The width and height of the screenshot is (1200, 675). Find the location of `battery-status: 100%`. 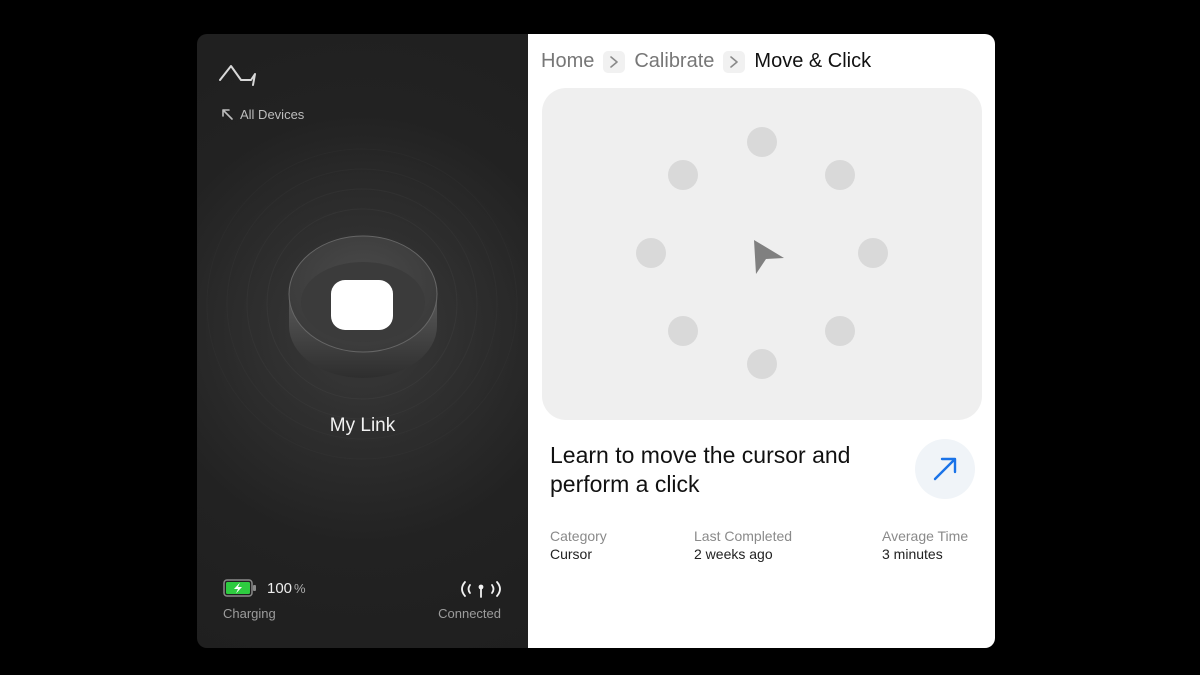

battery-status: 100% is located at coordinates (264, 588).